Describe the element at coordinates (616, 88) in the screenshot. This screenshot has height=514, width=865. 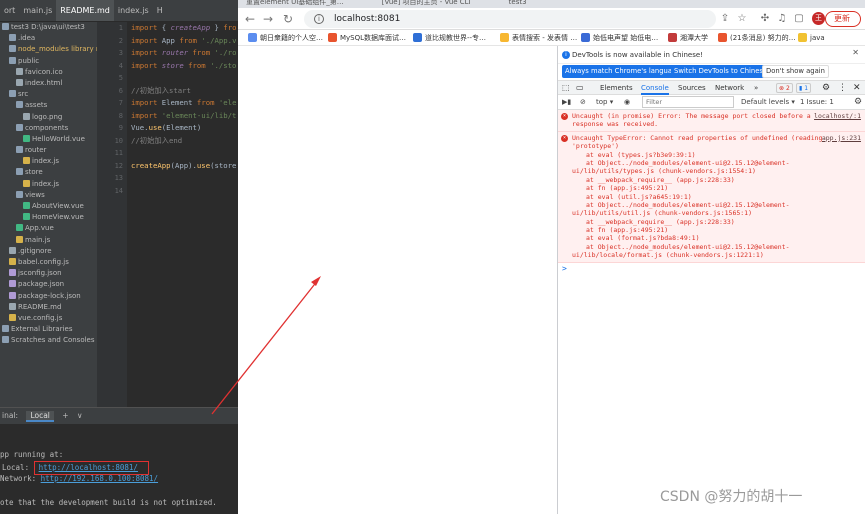
I see `tab-elements: Elements` at that location.